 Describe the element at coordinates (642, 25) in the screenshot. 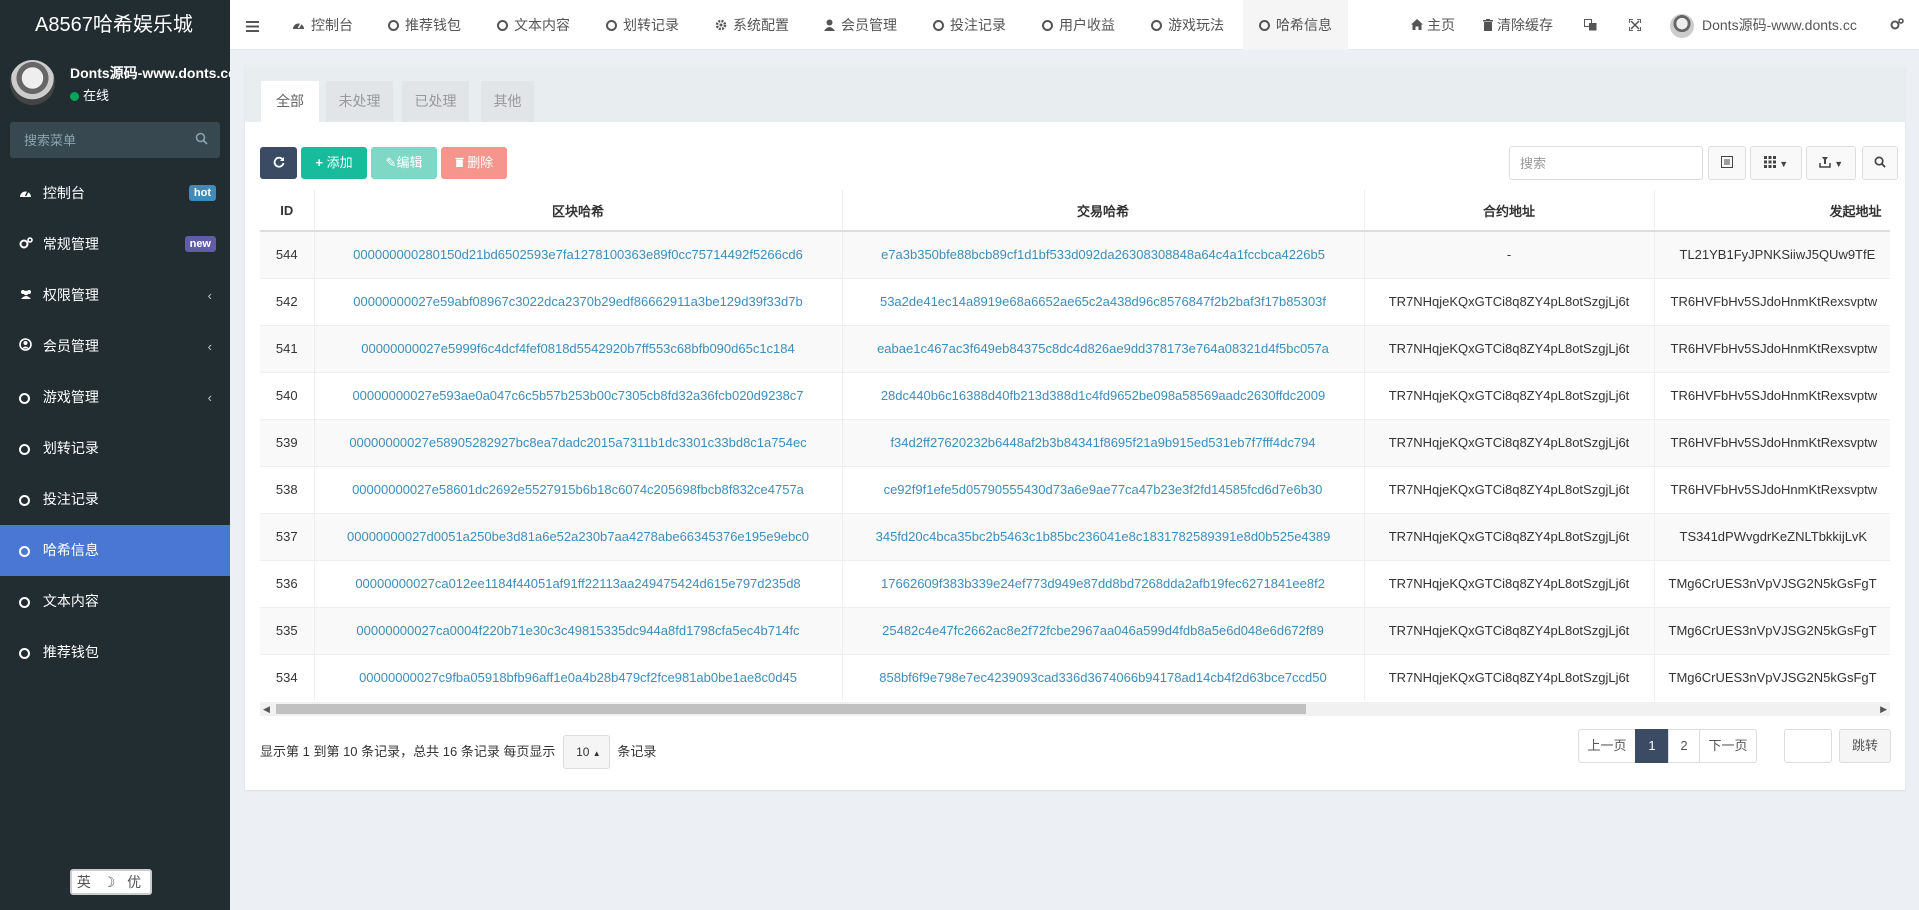

I see `topnav-item-transfers: 划转记录` at that location.